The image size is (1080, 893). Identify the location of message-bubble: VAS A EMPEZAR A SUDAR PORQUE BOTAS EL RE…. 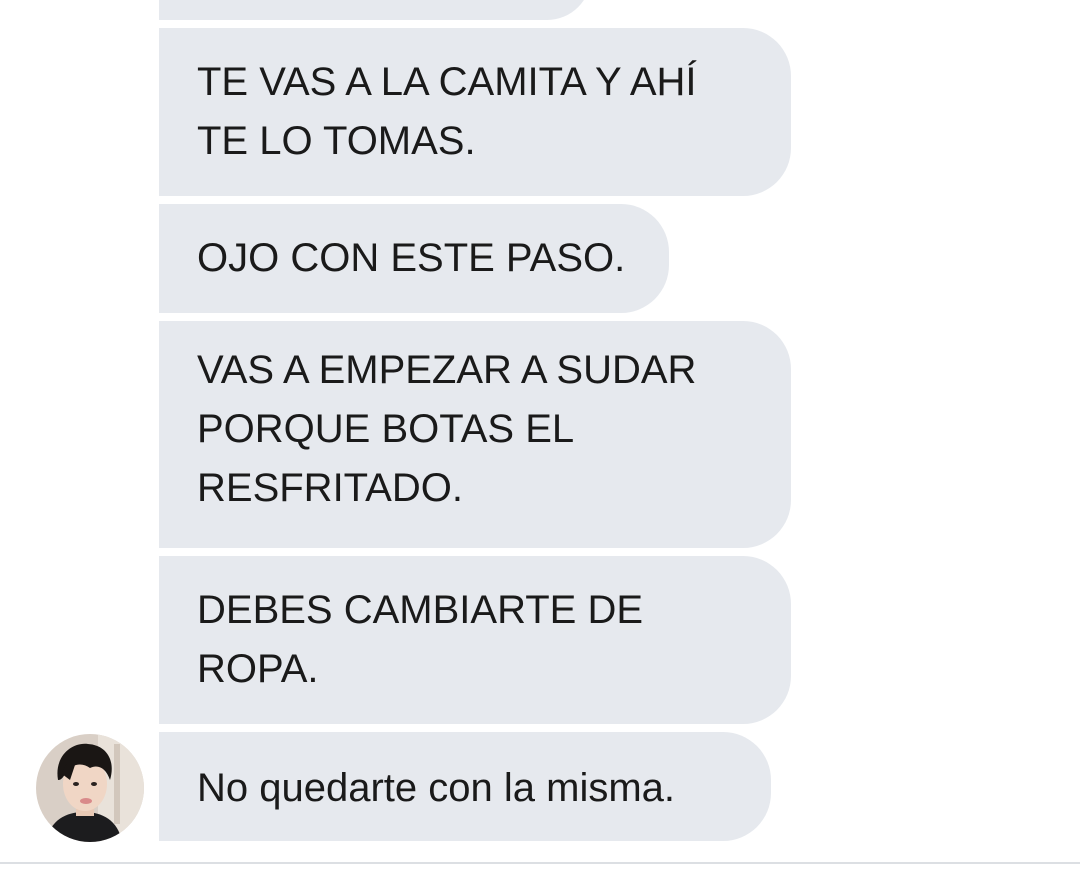
(475, 434).